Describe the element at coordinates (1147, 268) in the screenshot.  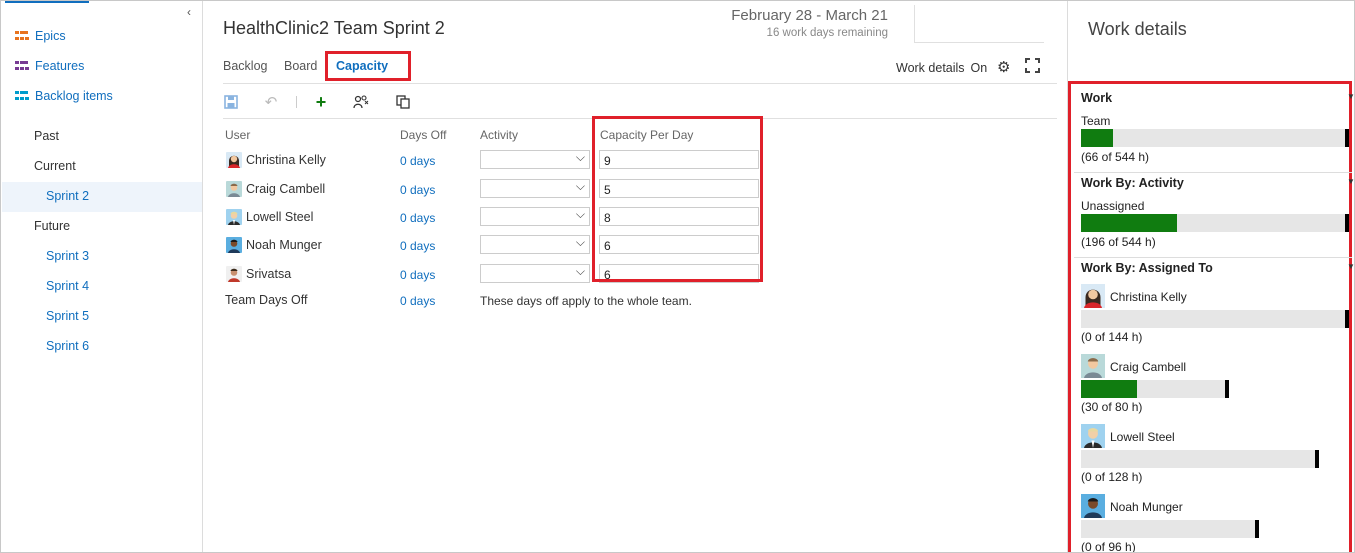
I see `section-title-by-assigned: Work By: Assigned To` at that location.